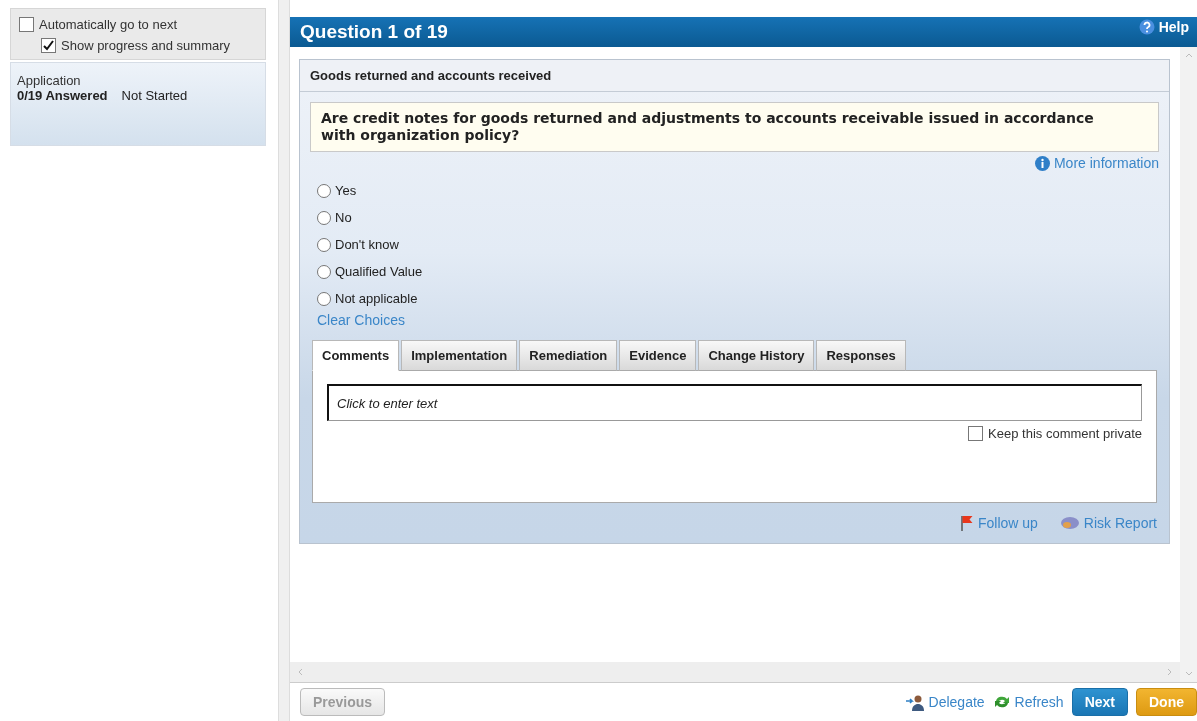 The width and height of the screenshot is (1197, 721). Describe the element at coordinates (108, 24) in the screenshot. I see `option-label: Automatically go to next` at that location.